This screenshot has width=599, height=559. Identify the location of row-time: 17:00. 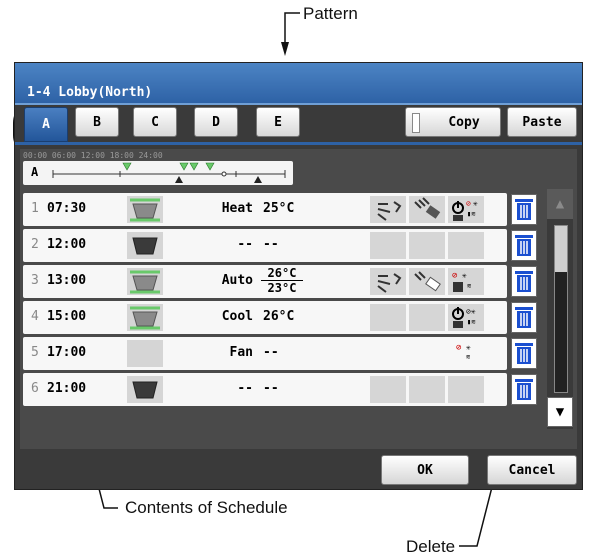
(67, 352).